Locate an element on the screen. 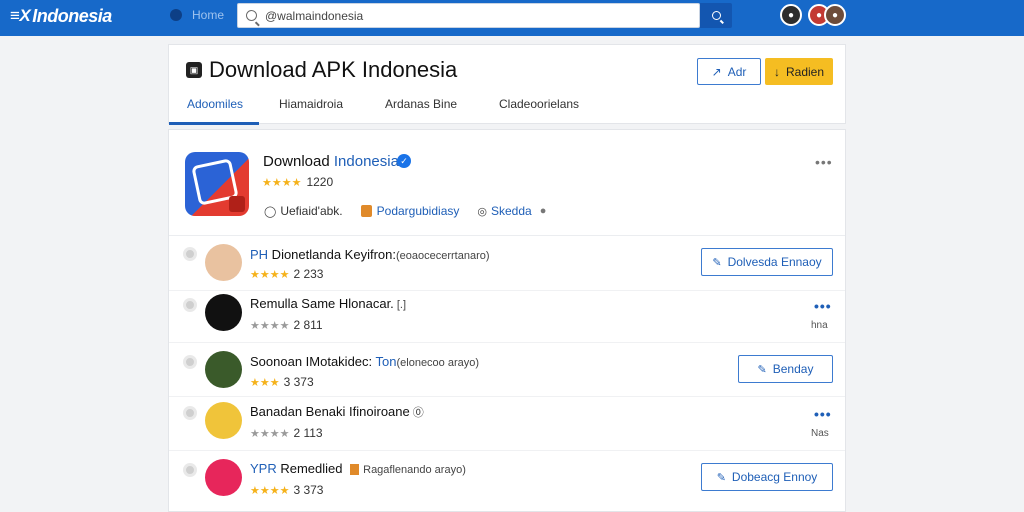 The height and width of the screenshot is (512, 1024). home-link: Home is located at coordinates (197, 15).